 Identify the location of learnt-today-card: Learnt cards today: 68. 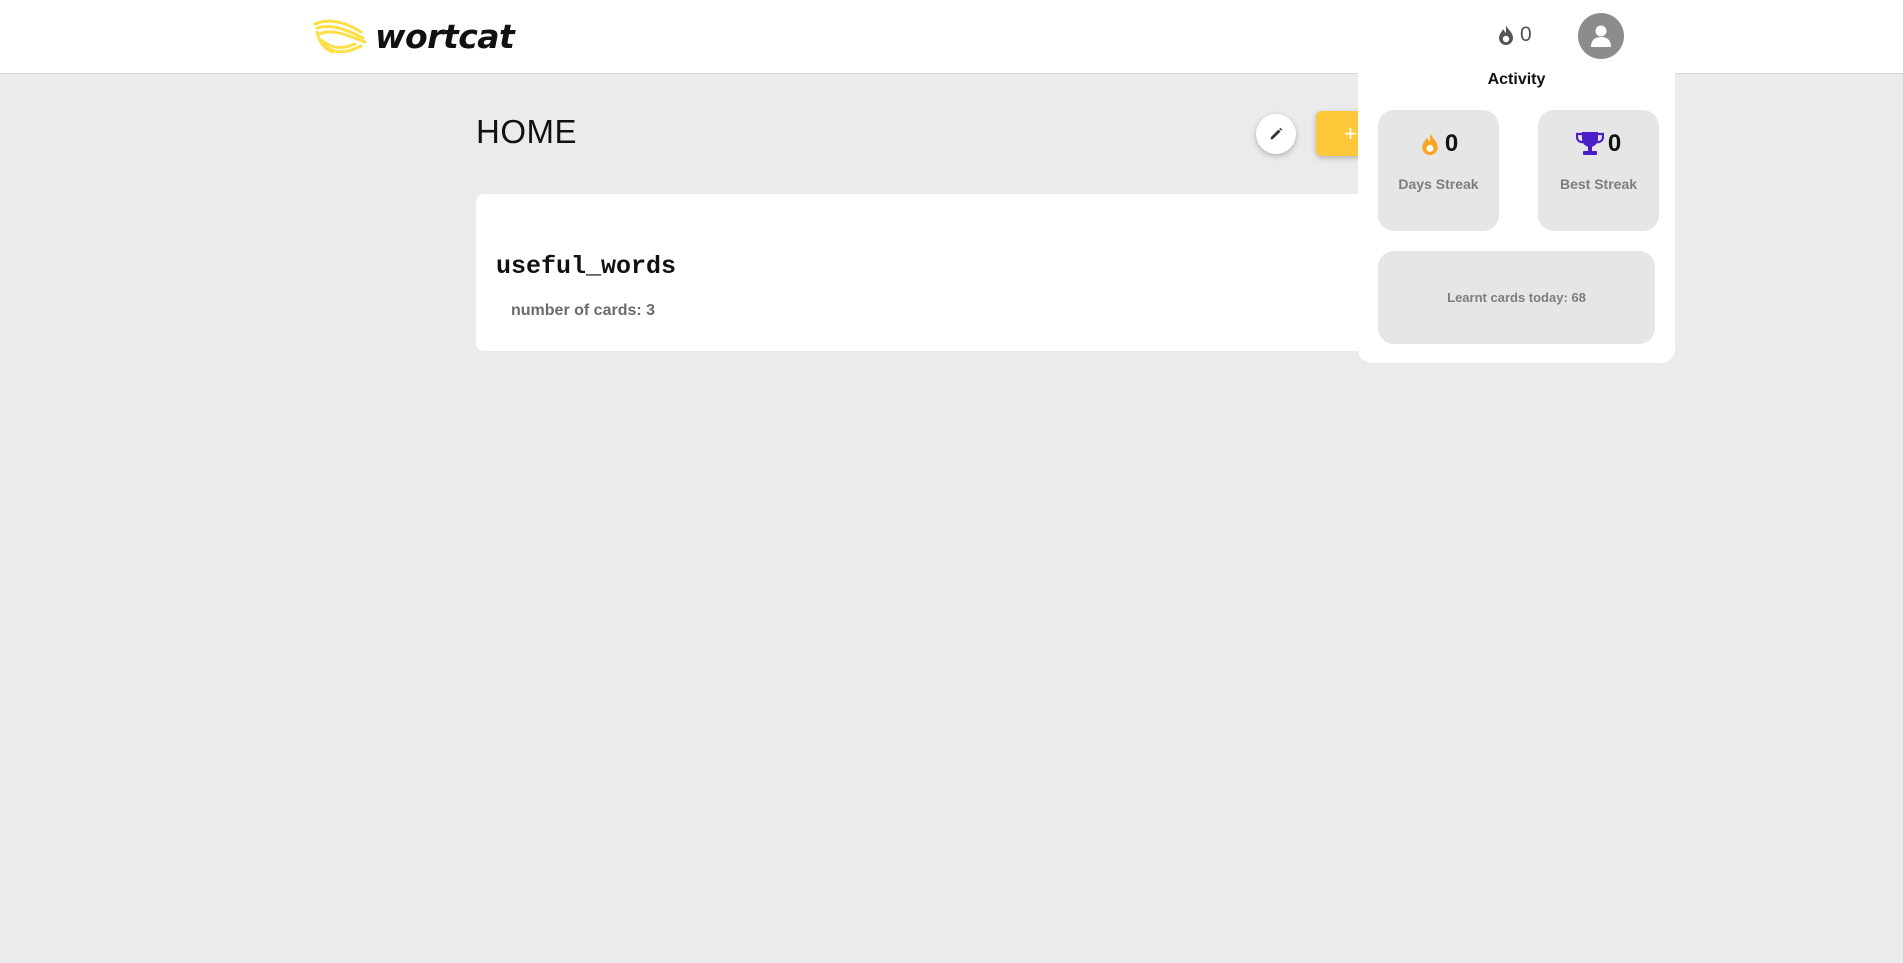
(1516, 297).